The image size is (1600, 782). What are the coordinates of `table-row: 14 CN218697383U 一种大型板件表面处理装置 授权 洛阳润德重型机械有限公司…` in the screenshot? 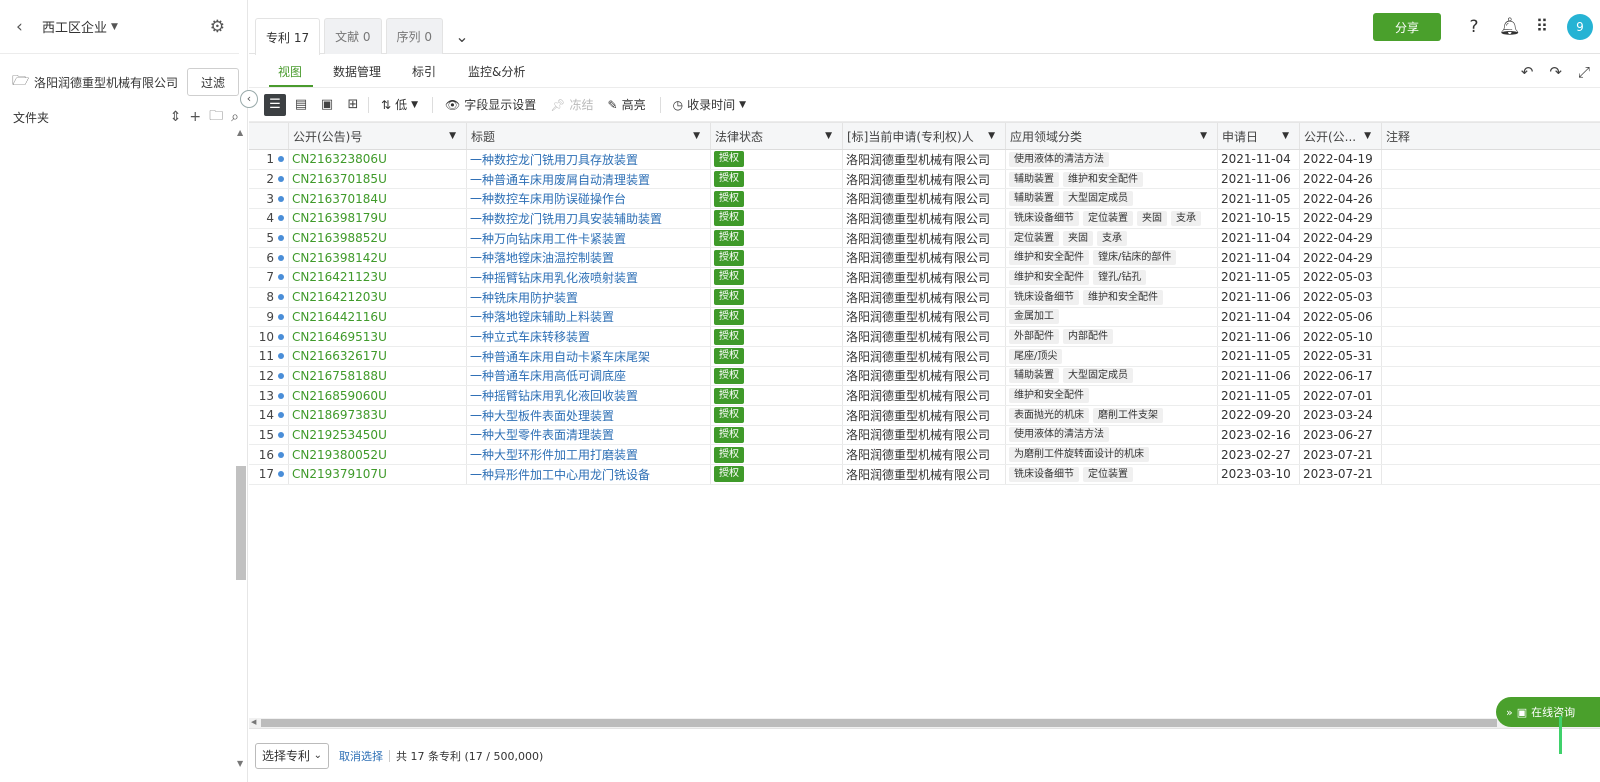 It's located at (924, 415).